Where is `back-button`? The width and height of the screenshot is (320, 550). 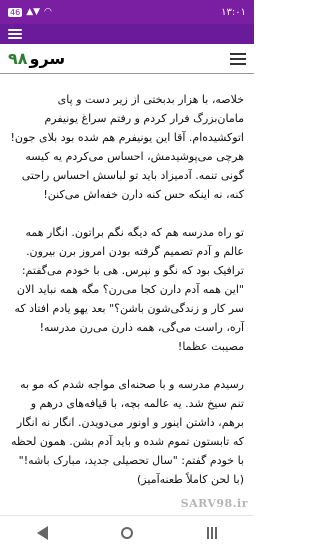 back-button is located at coordinates (42, 533).